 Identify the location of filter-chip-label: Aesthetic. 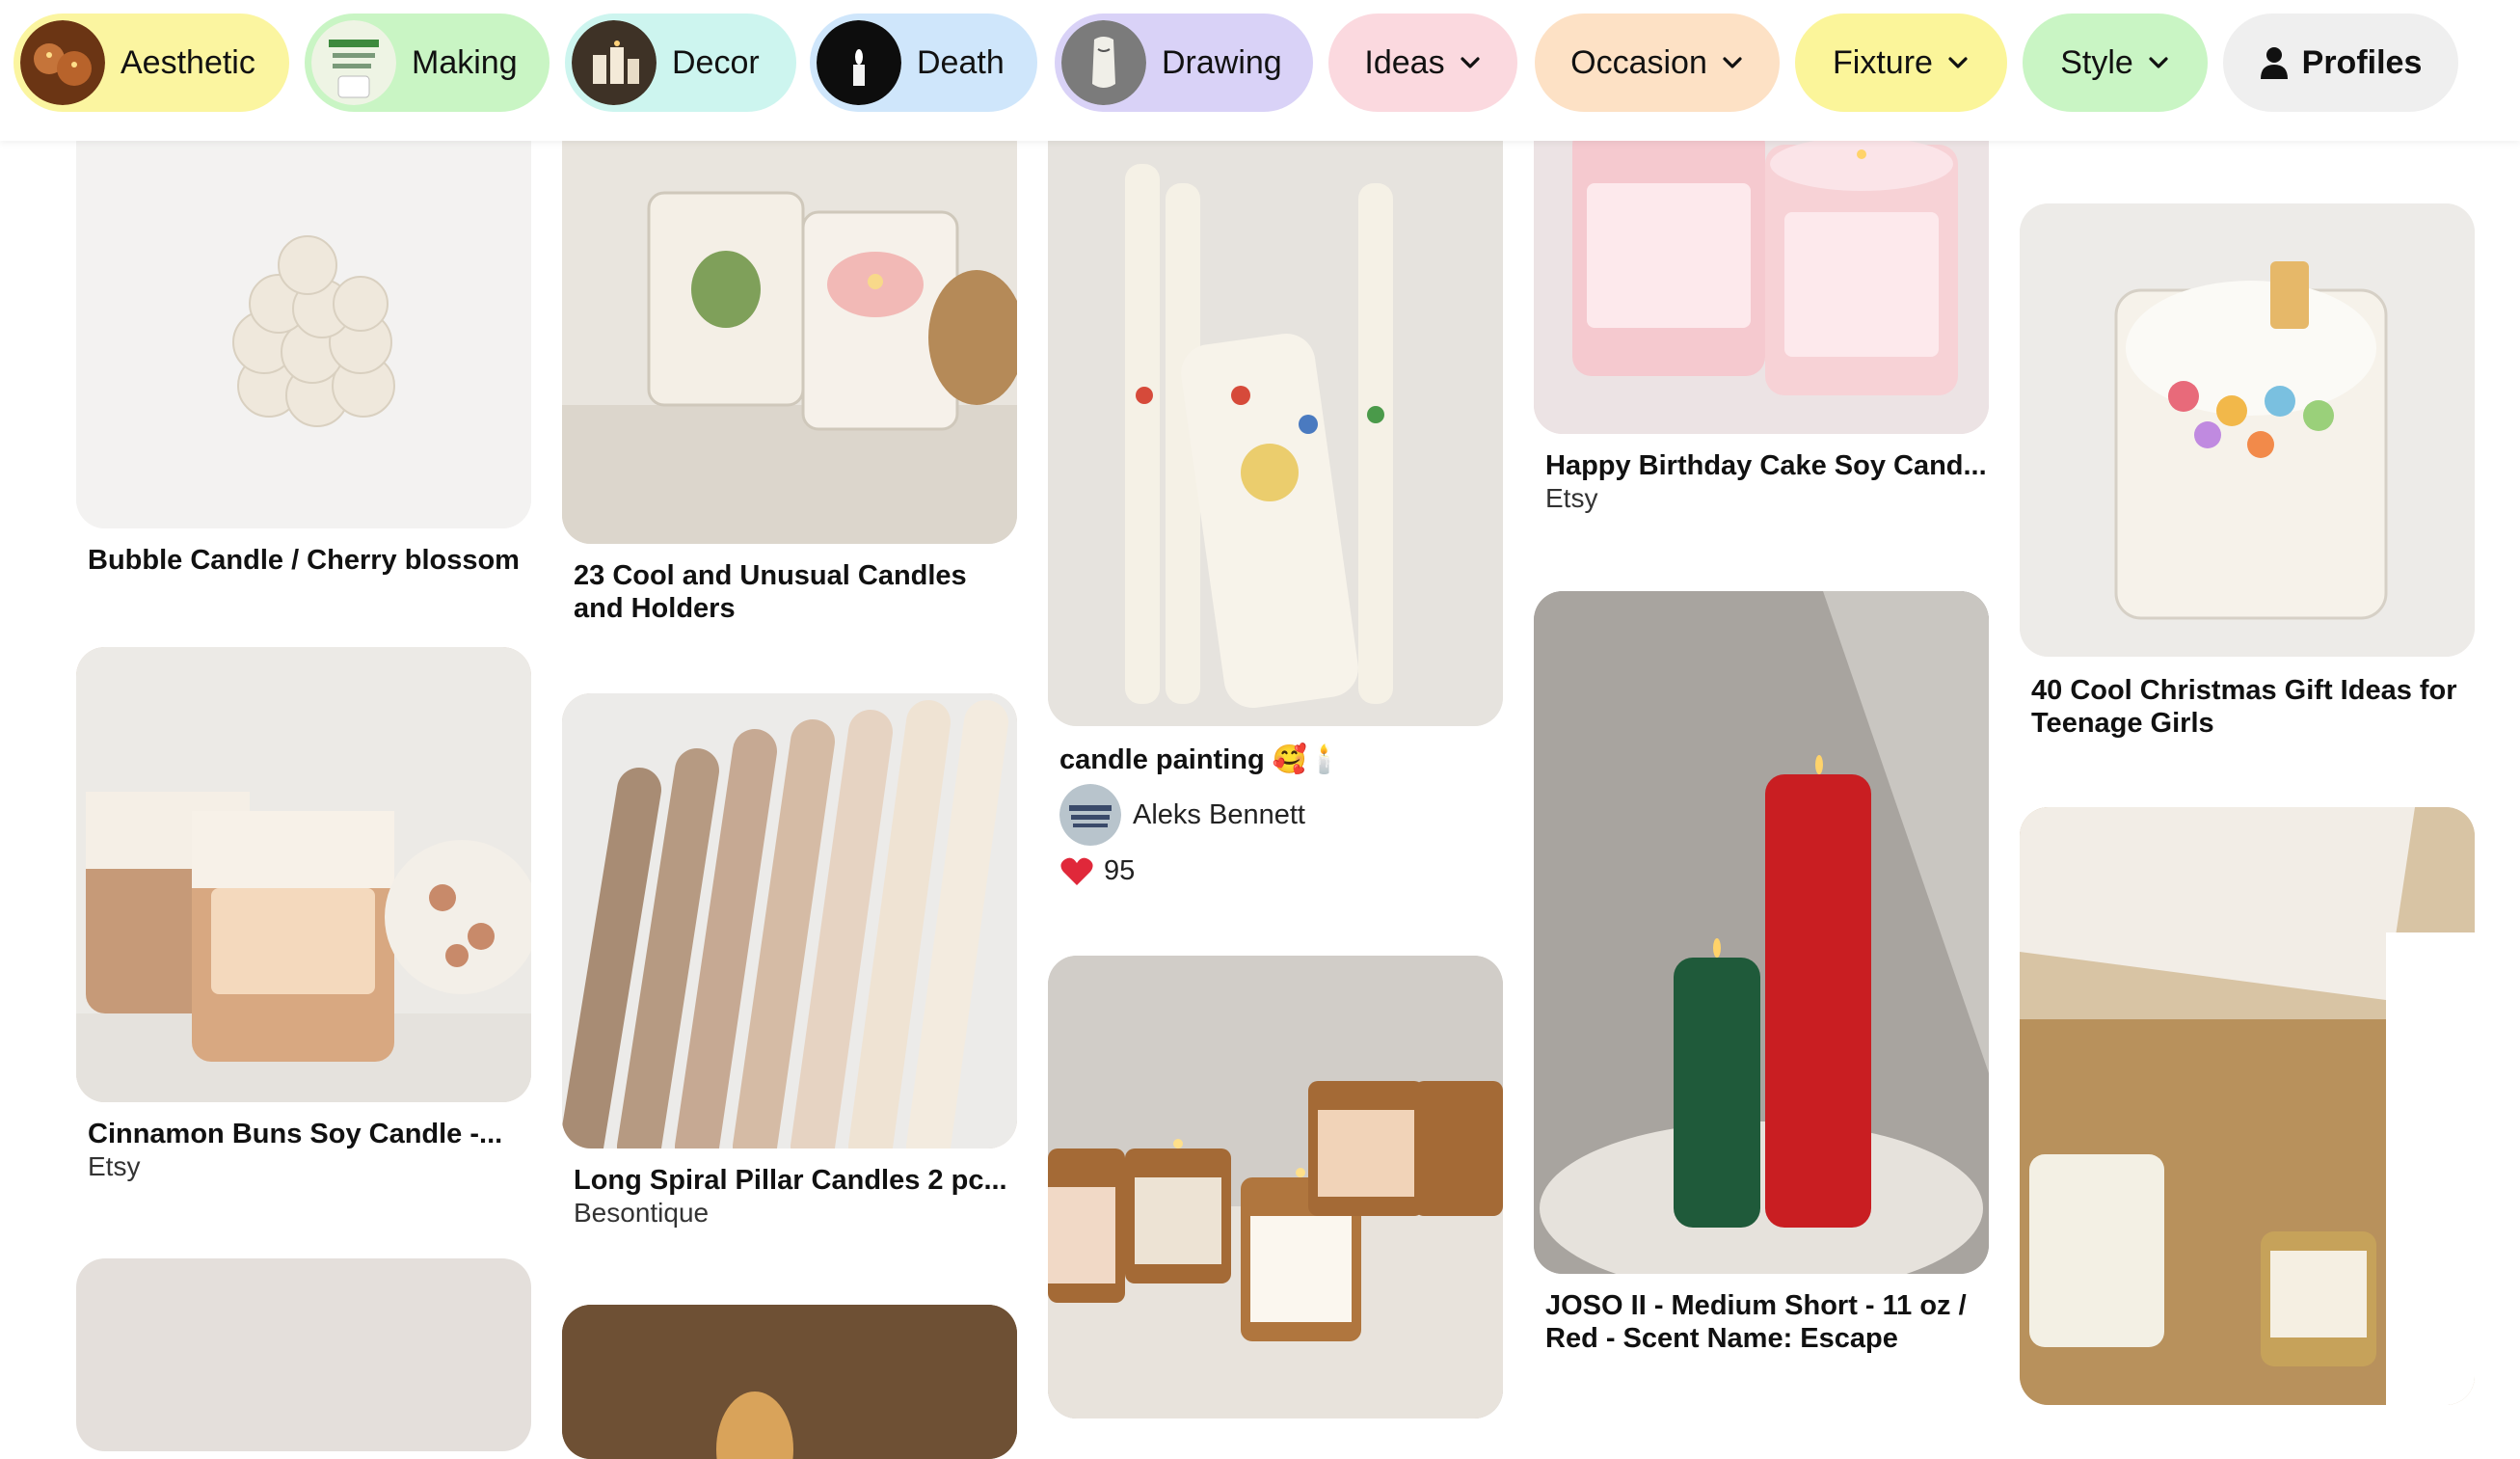
(188, 62).